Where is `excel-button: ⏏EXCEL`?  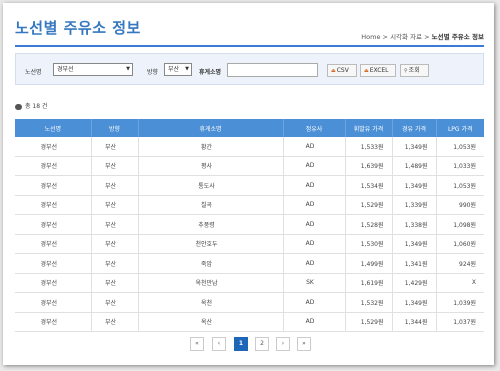
excel-button: ⏏EXCEL is located at coordinates (378, 70).